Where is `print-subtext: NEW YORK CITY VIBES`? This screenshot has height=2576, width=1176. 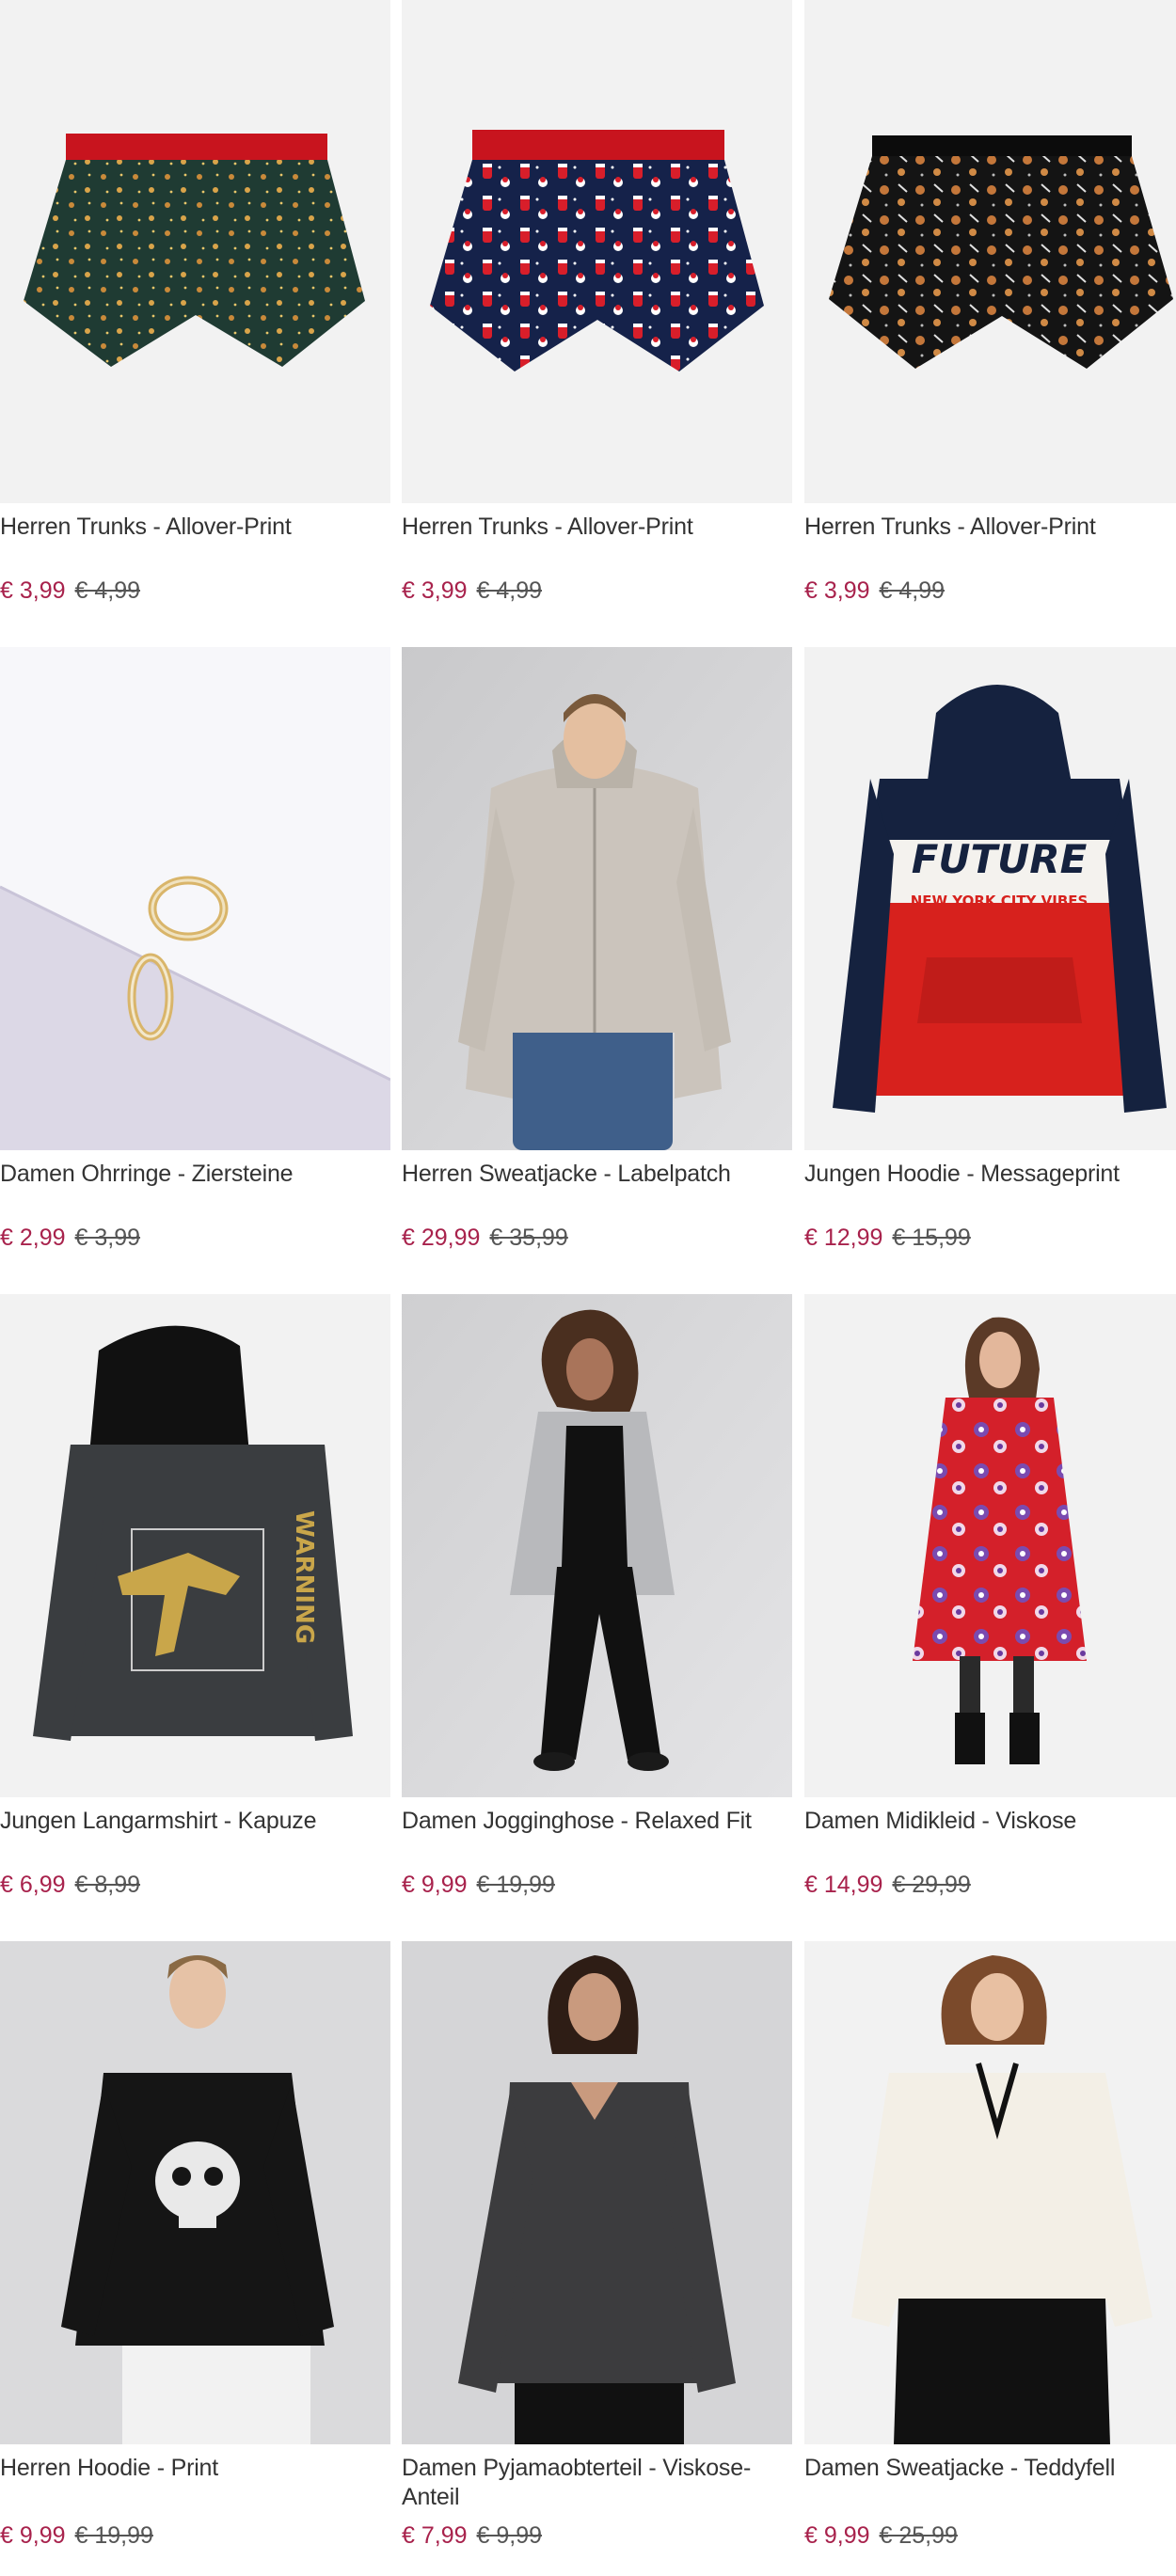 print-subtext: NEW YORK CITY VIBES is located at coordinates (1000, 901).